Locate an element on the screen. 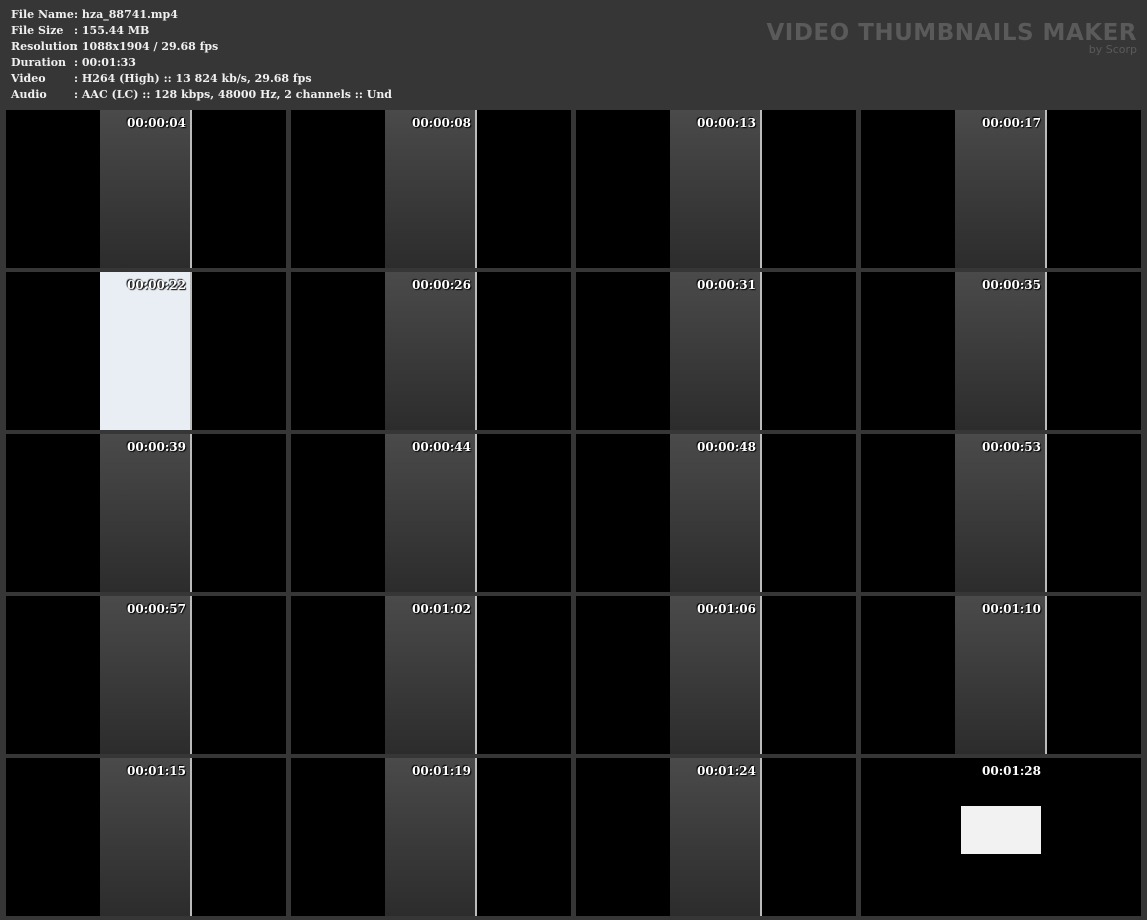  thumbnail-timestamp: 00:01:06 is located at coordinates (726, 609).